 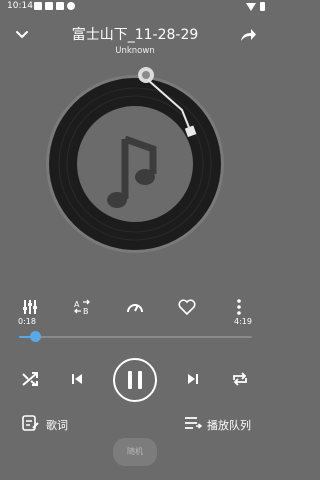 What do you see at coordinates (54, 6) in the screenshot?
I see `notification-icons` at bounding box center [54, 6].